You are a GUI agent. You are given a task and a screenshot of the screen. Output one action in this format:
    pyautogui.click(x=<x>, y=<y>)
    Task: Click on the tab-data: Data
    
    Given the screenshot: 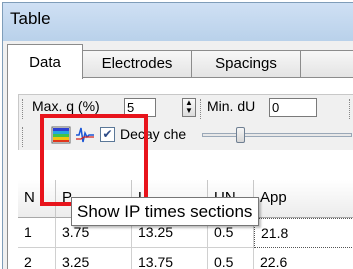 What is the action you would take?
    pyautogui.click(x=45, y=61)
    